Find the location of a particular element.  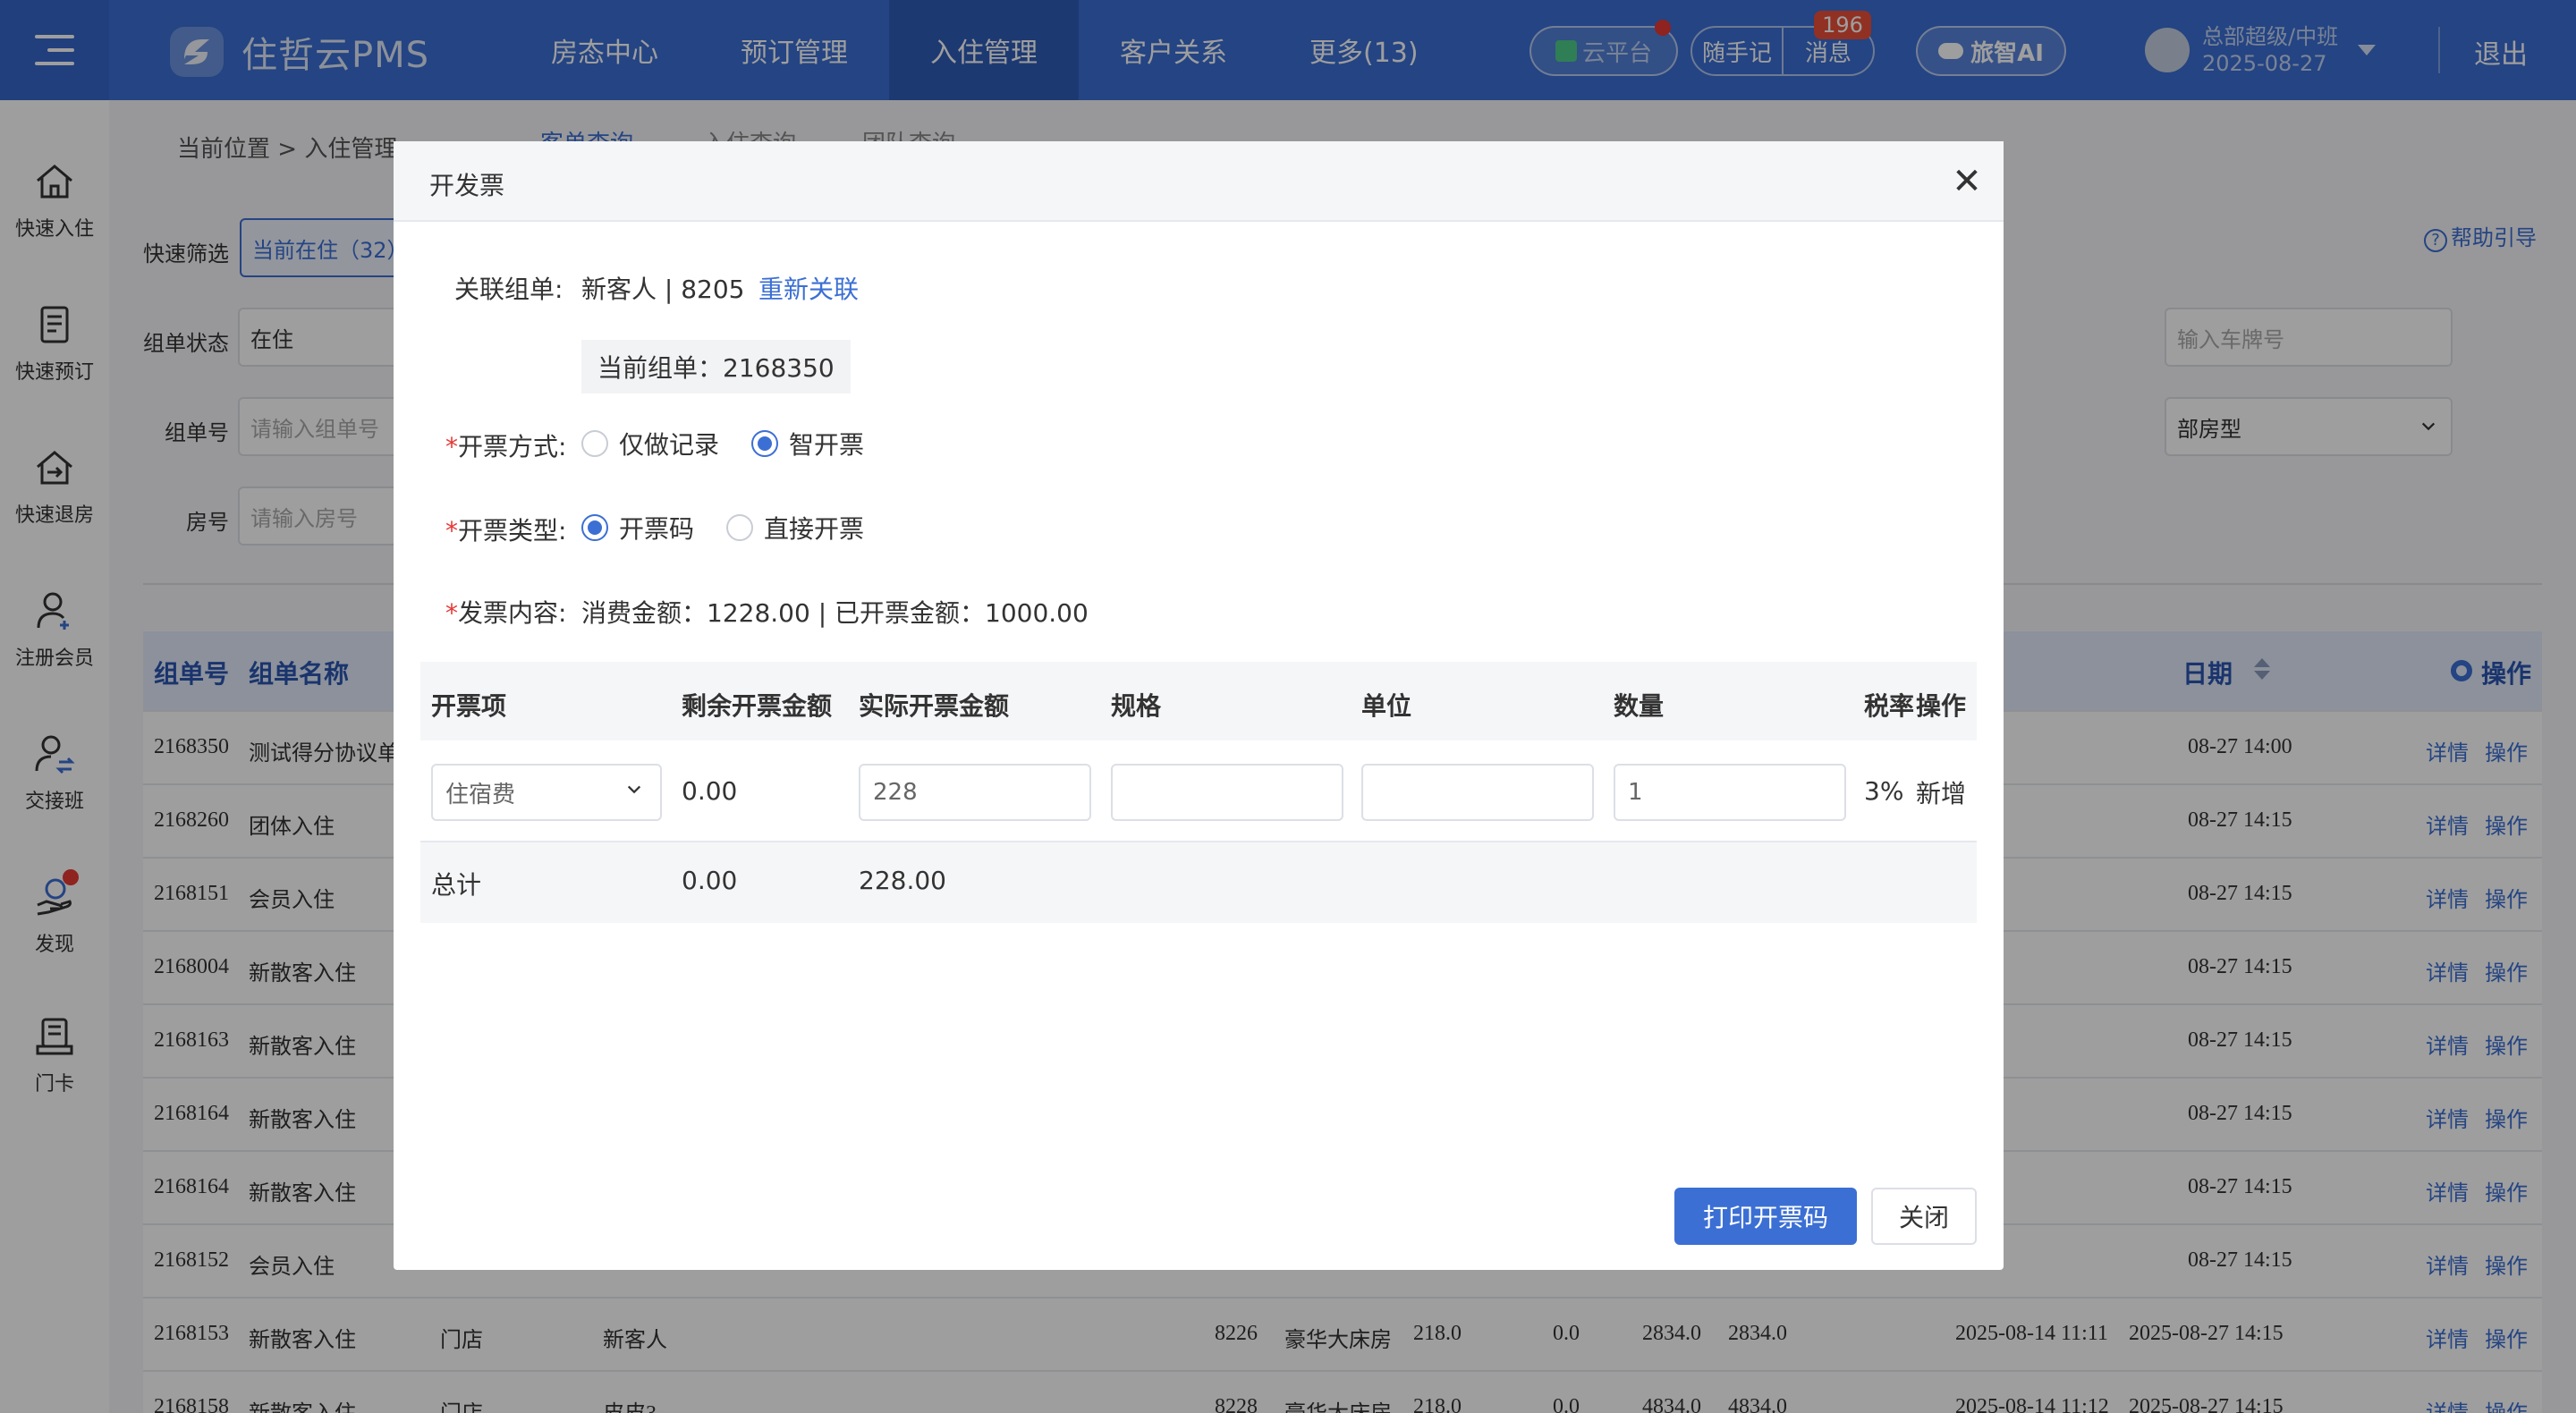

invoice-item-select: 住宿费 is located at coordinates (546, 792).